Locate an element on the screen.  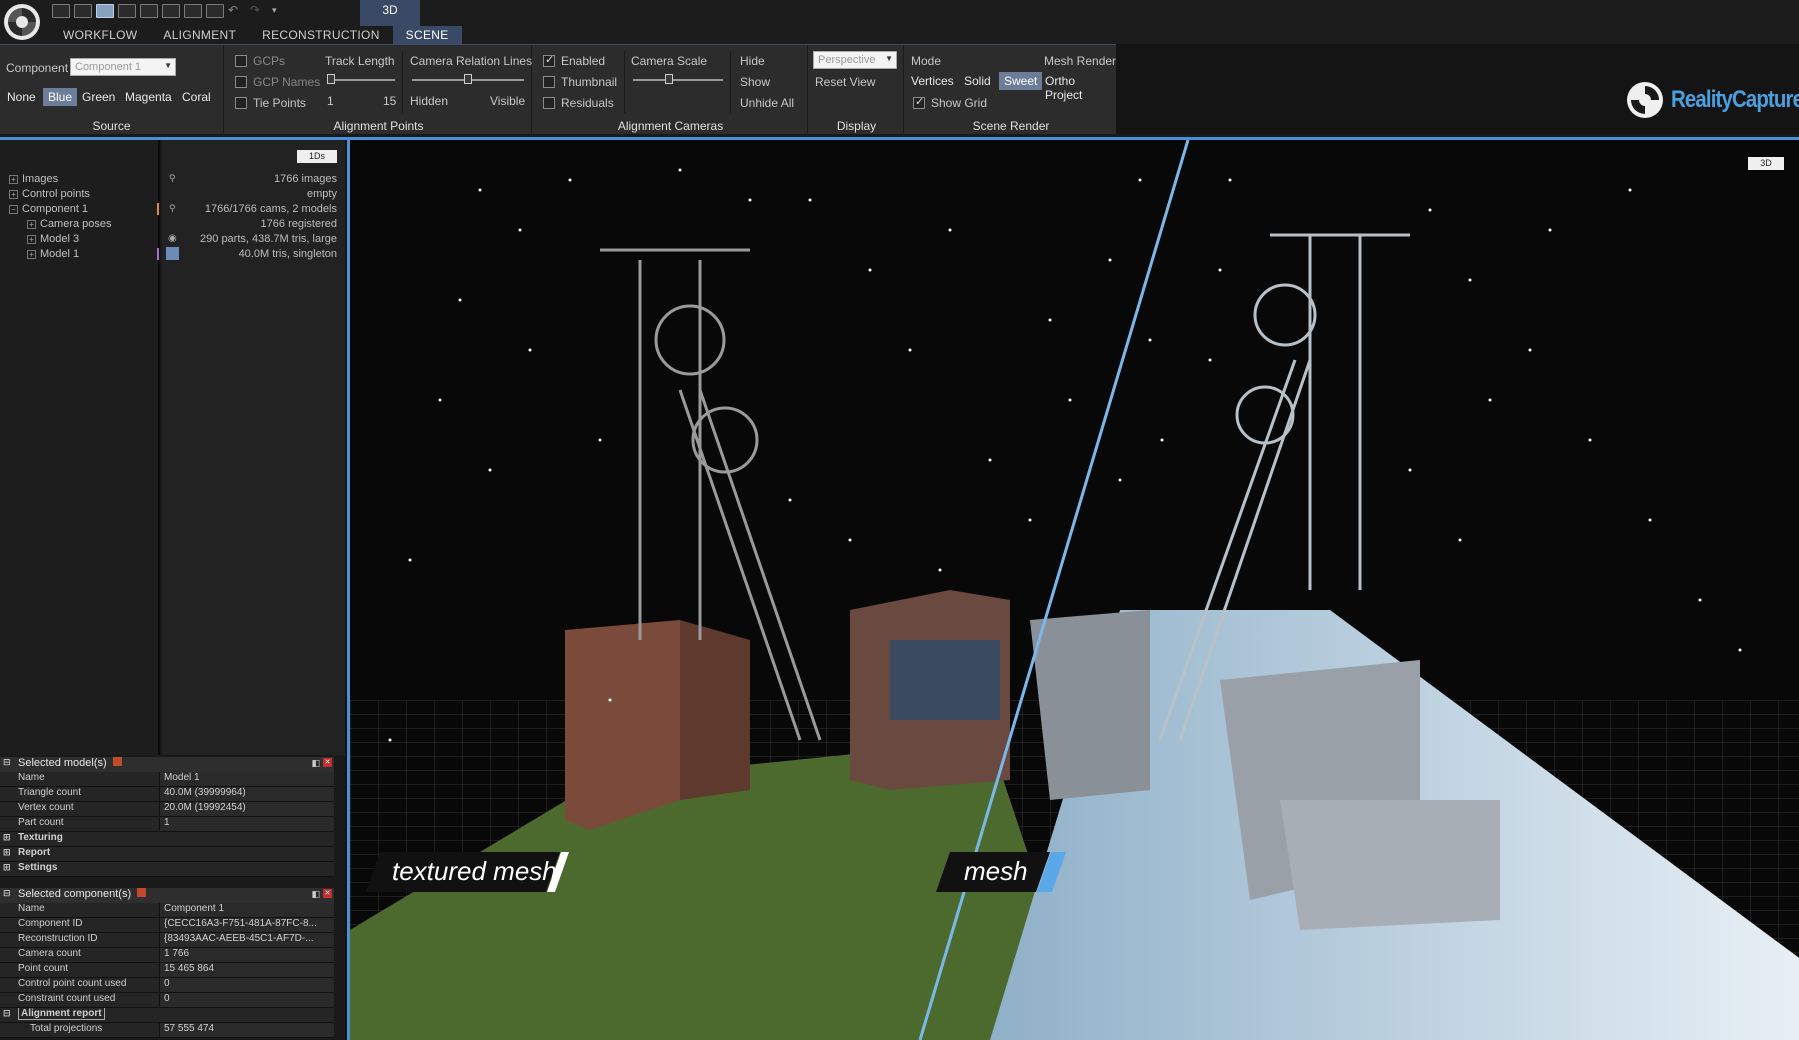
tab-reconstruction: RECONSTRUCTION is located at coordinates (321, 35).